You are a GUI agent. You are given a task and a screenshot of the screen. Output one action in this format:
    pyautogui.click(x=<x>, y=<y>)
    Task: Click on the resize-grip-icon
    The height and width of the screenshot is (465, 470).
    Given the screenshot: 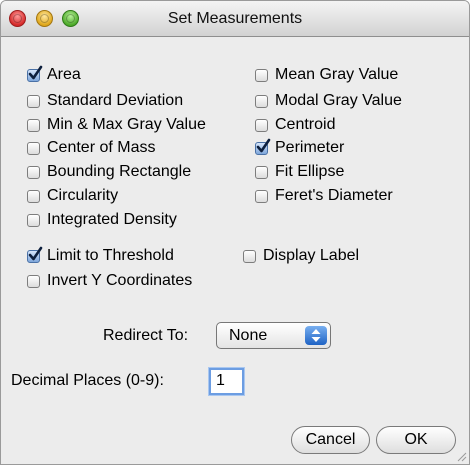 What is the action you would take?
    pyautogui.click(x=461, y=456)
    